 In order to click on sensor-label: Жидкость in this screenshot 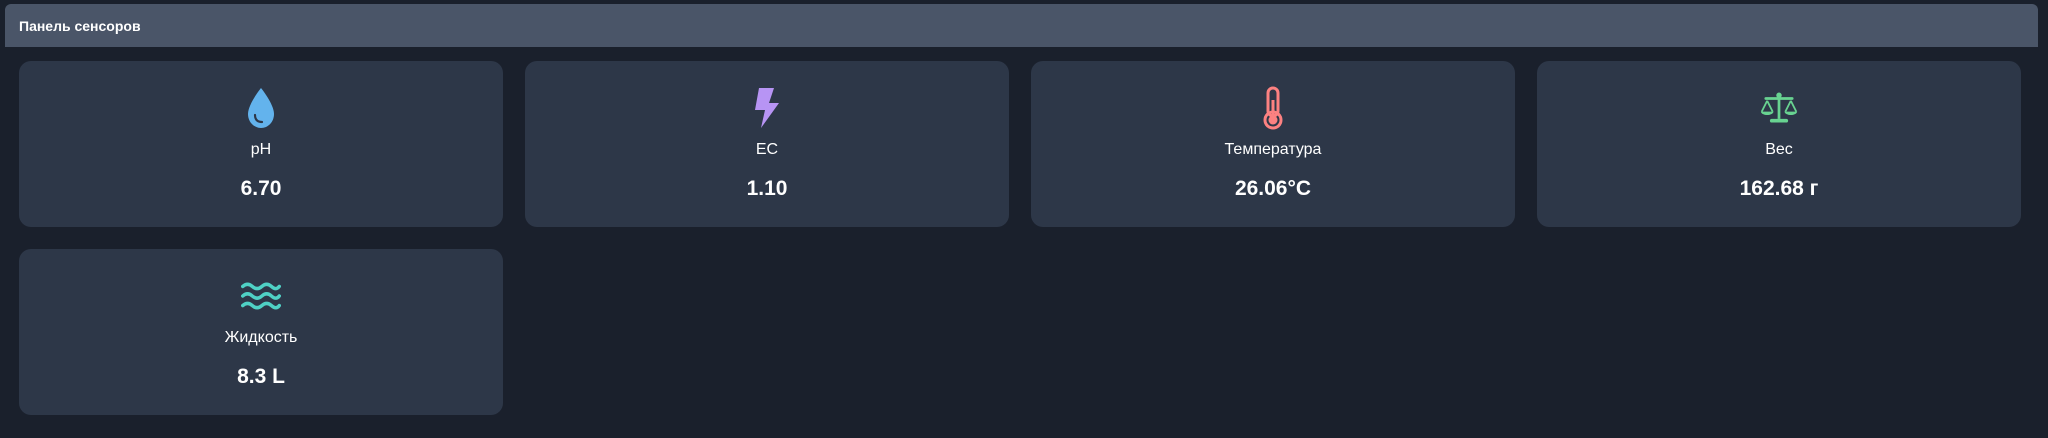, I will do `click(261, 337)`.